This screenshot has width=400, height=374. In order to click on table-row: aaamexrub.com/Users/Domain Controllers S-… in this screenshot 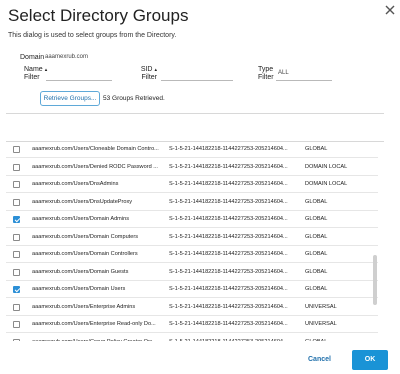, I will do `click(192, 254)`.